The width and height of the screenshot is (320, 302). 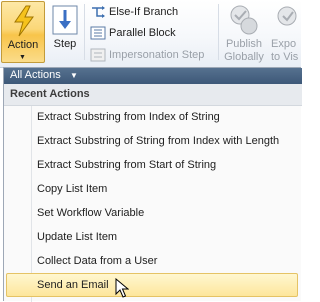 What do you see at coordinates (97, 261) in the screenshot?
I see `menu-item-label: Collect Data from a User` at bounding box center [97, 261].